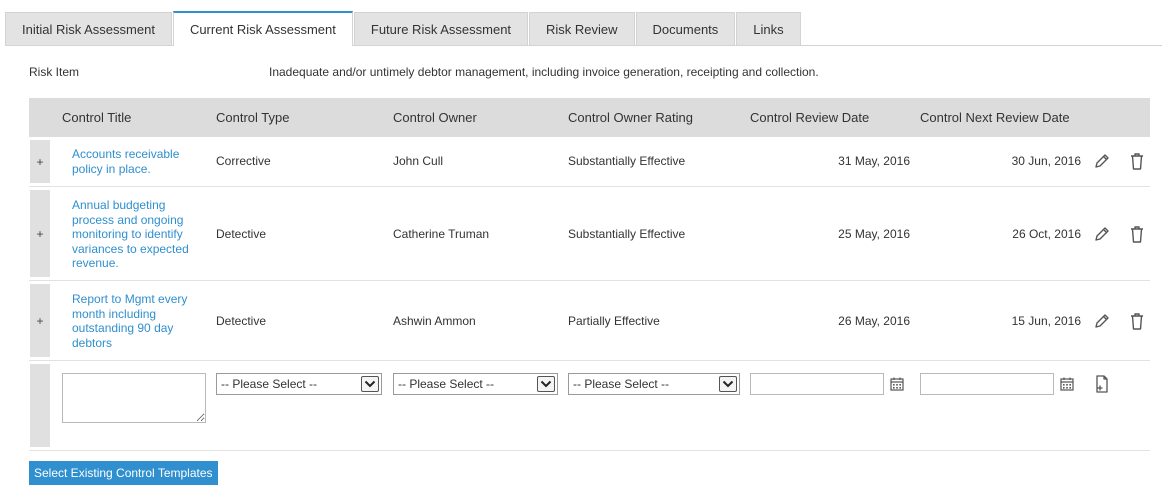  I want to click on control-title-link: Accounts receivable policy in place., so click(134, 161).